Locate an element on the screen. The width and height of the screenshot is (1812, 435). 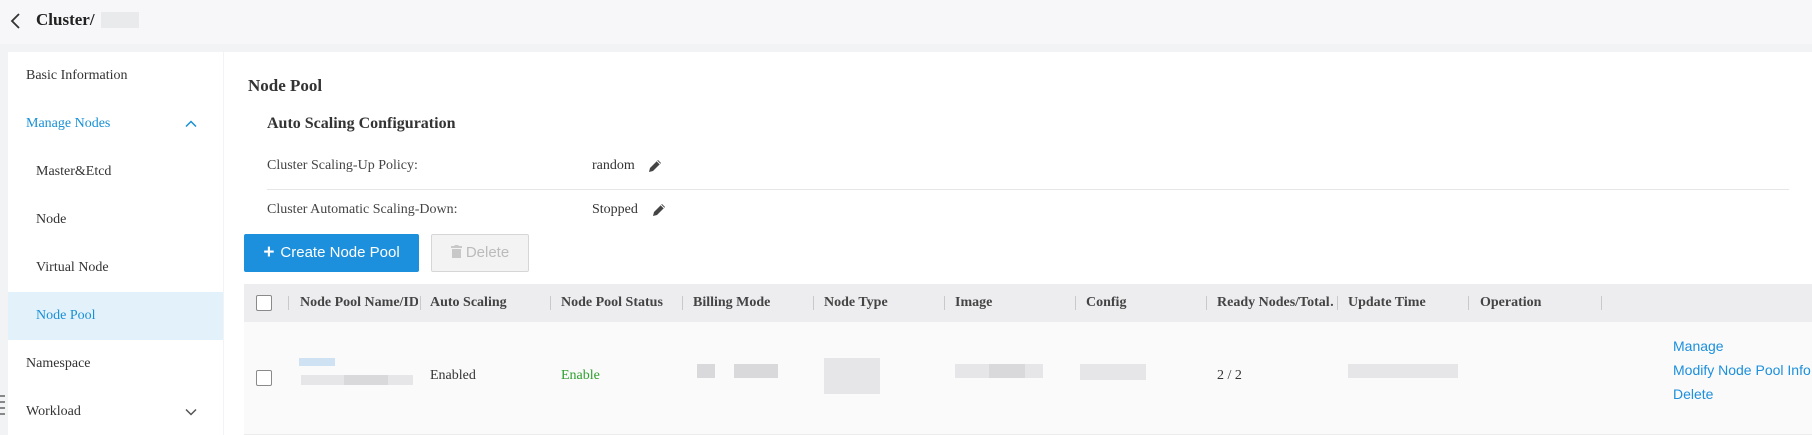
sidebar-item-label: Manage Nodes is located at coordinates (68, 123).